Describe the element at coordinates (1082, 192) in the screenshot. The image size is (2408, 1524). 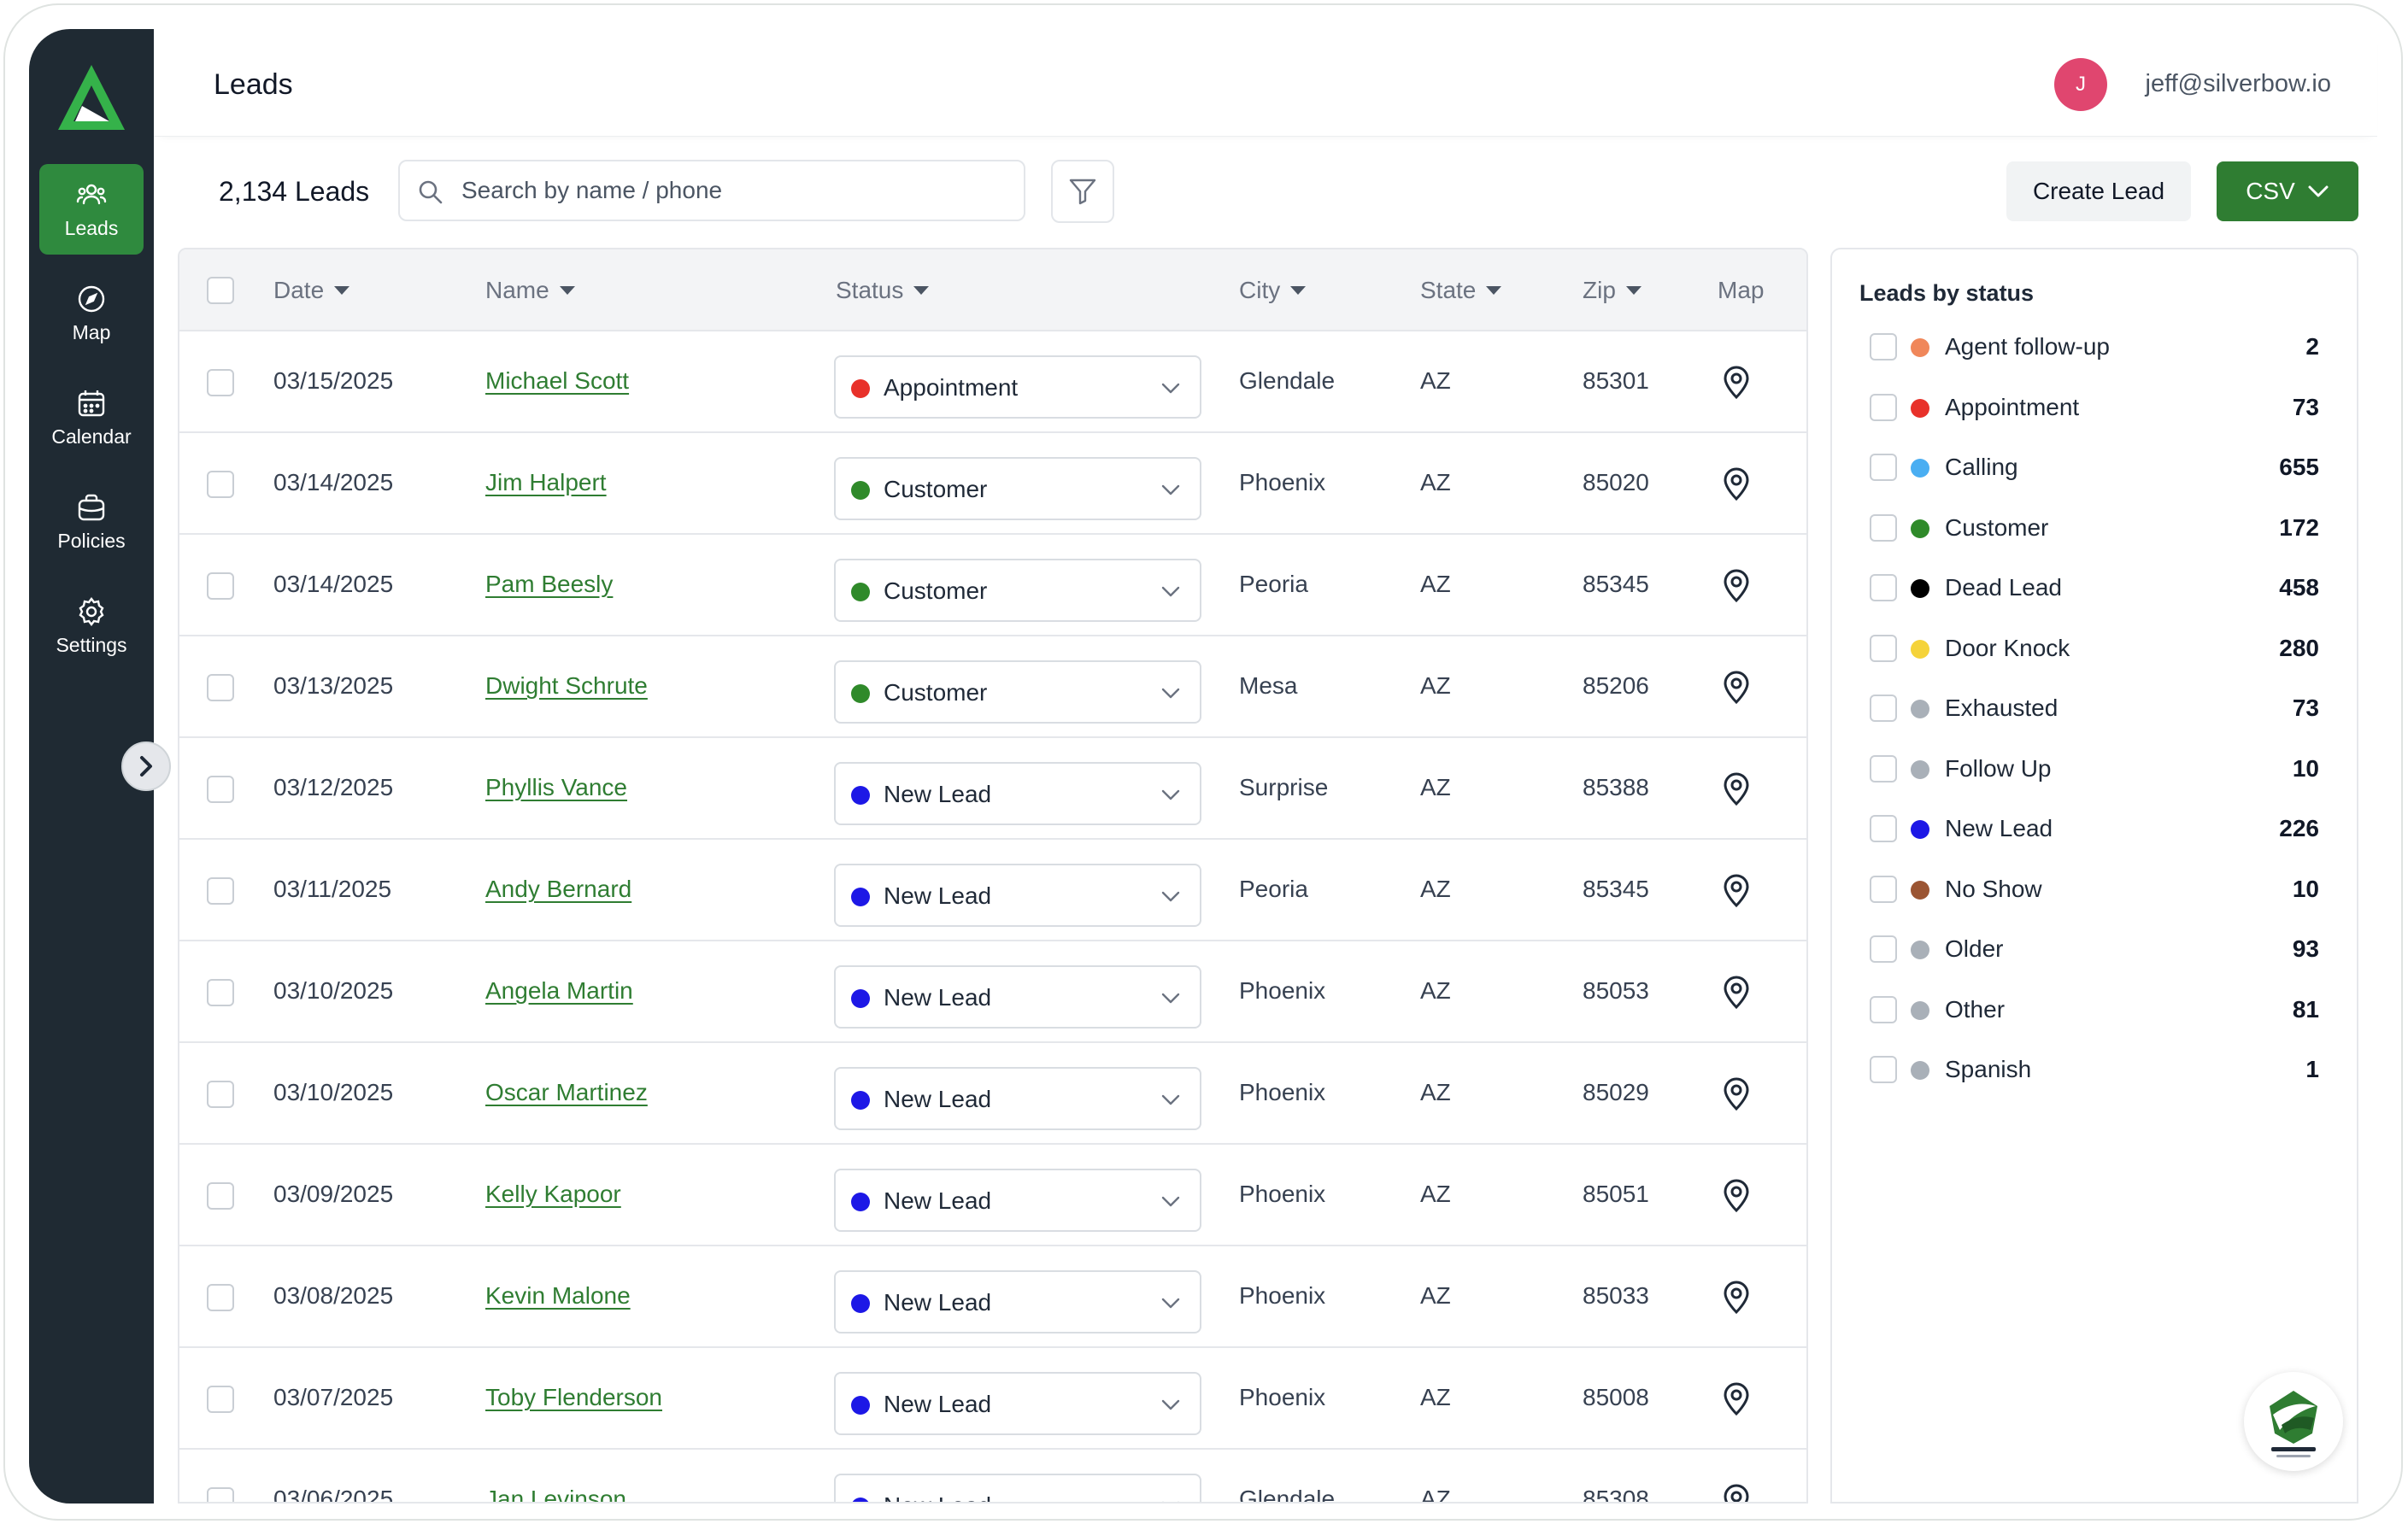
I see `filter-button` at that location.